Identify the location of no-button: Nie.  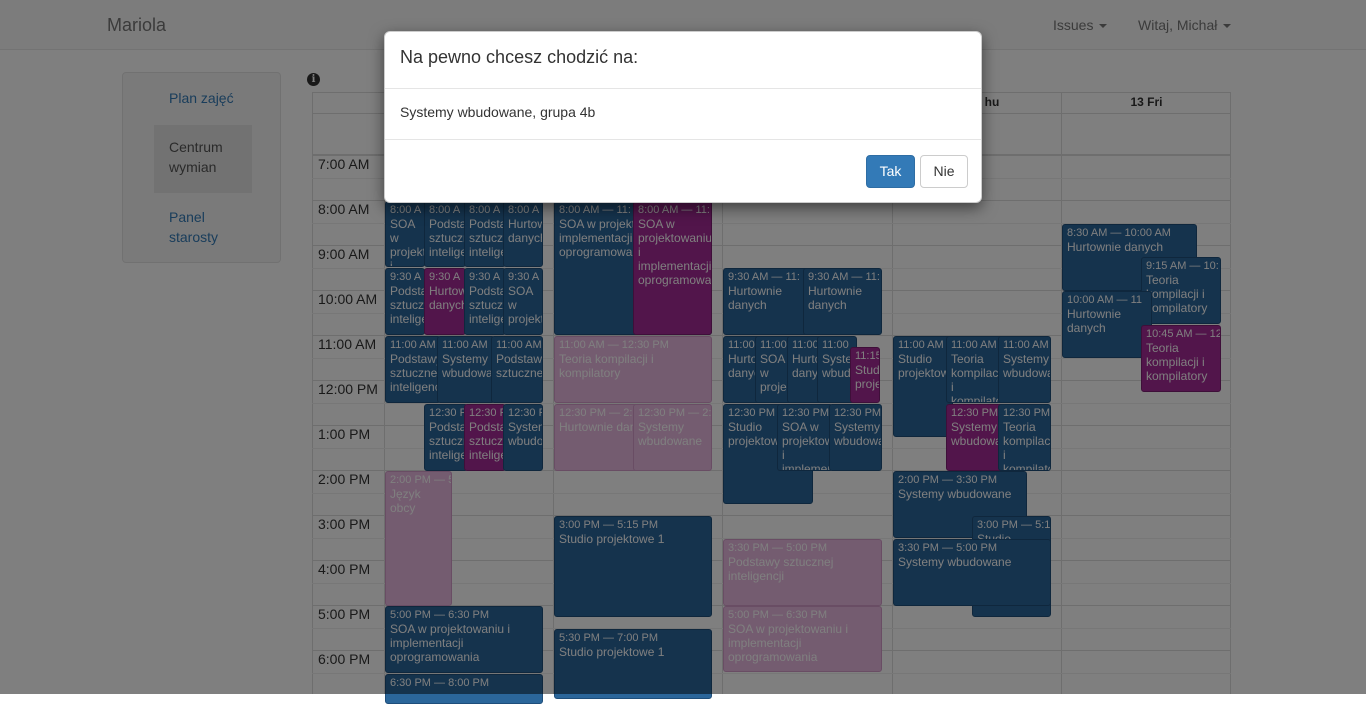
(944, 171).